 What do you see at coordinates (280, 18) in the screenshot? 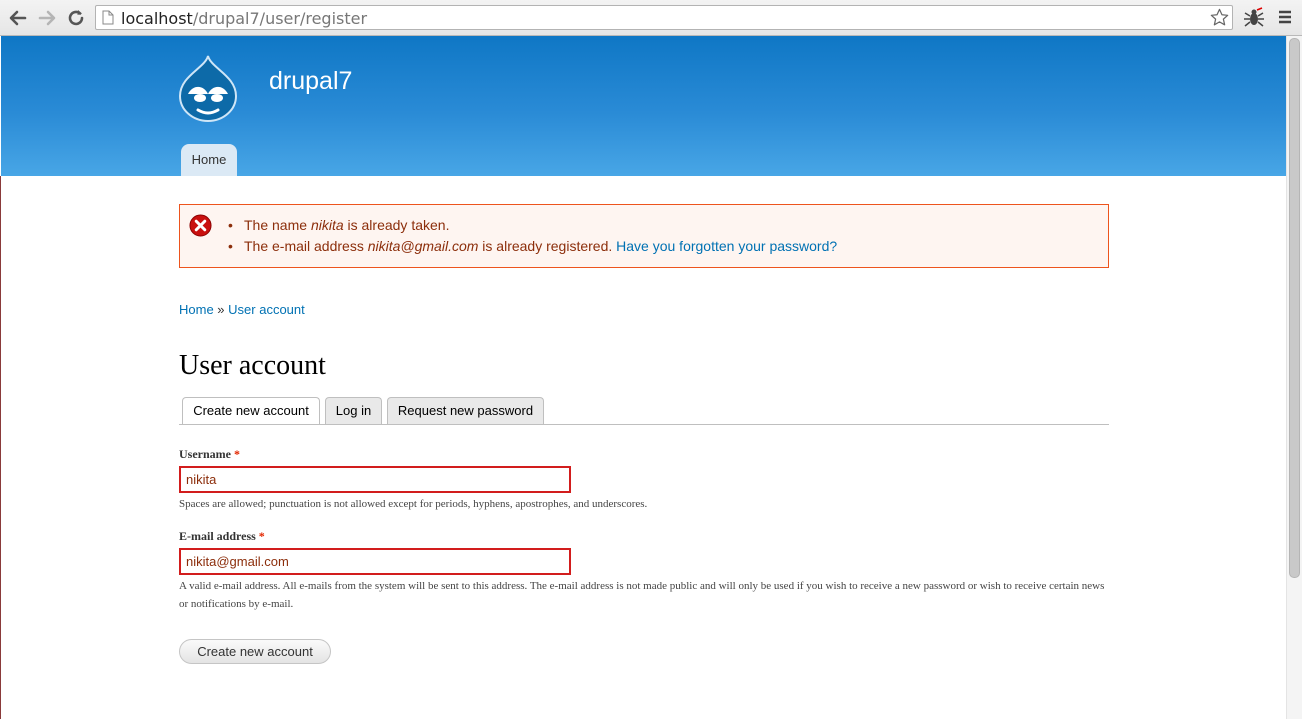
I see `url-path: /drupal7/user/register` at bounding box center [280, 18].